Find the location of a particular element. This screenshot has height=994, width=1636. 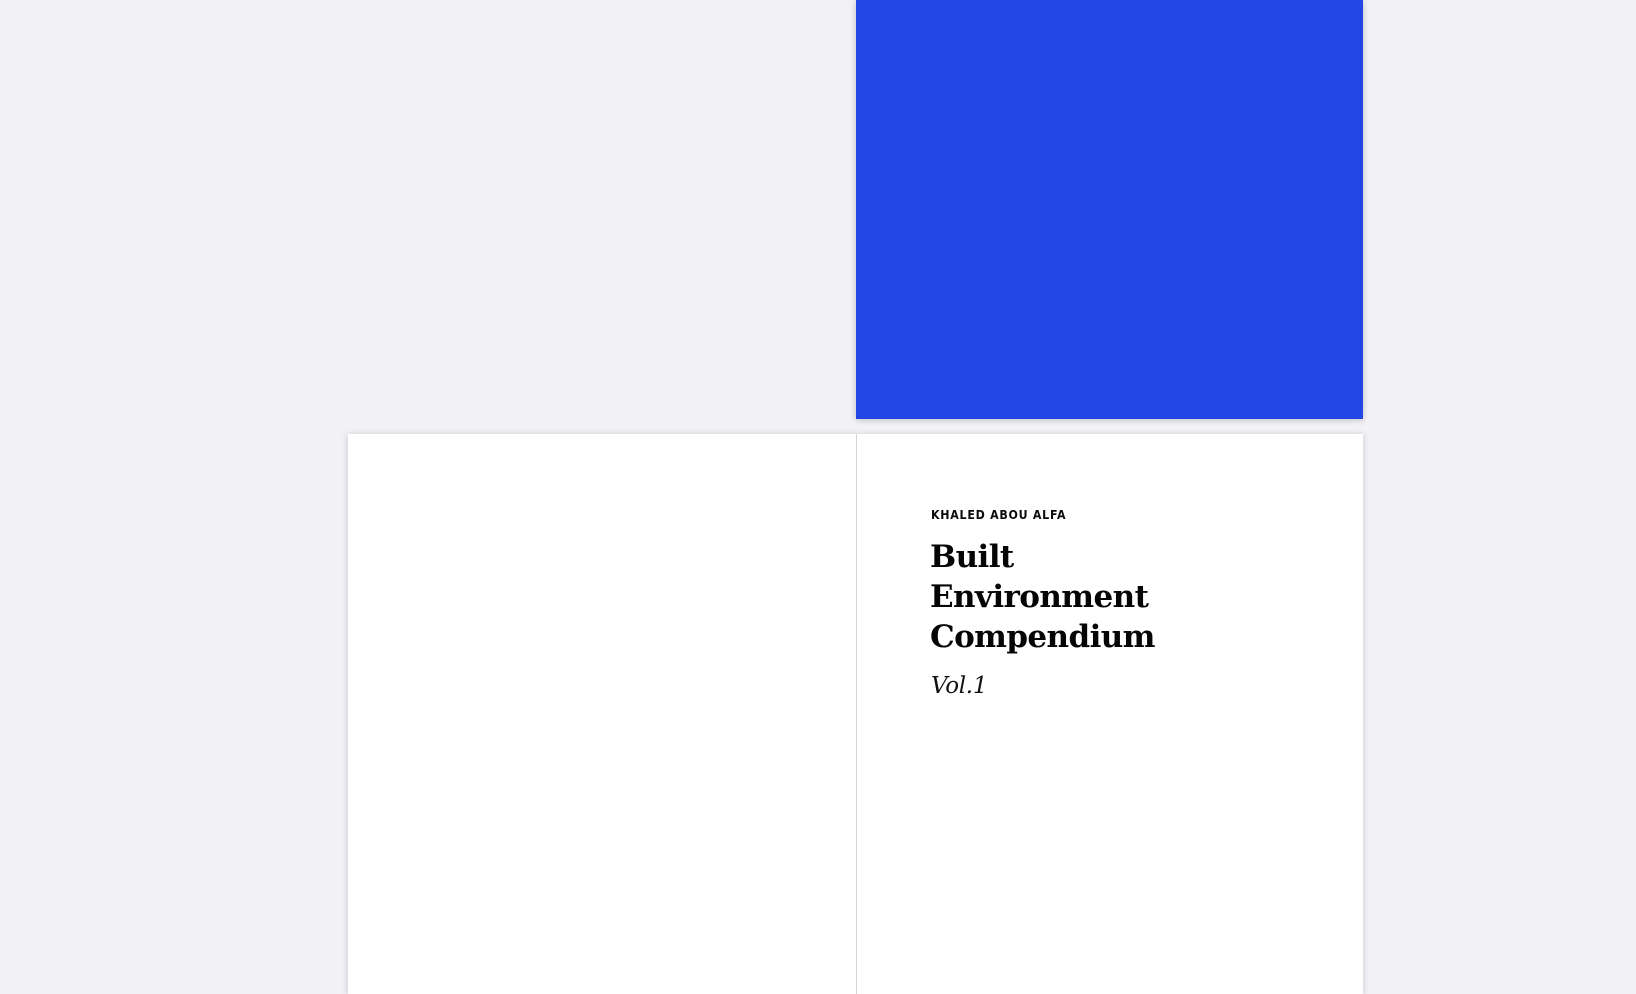

book-title: Built Environment Compendium is located at coordinates (1080, 597).